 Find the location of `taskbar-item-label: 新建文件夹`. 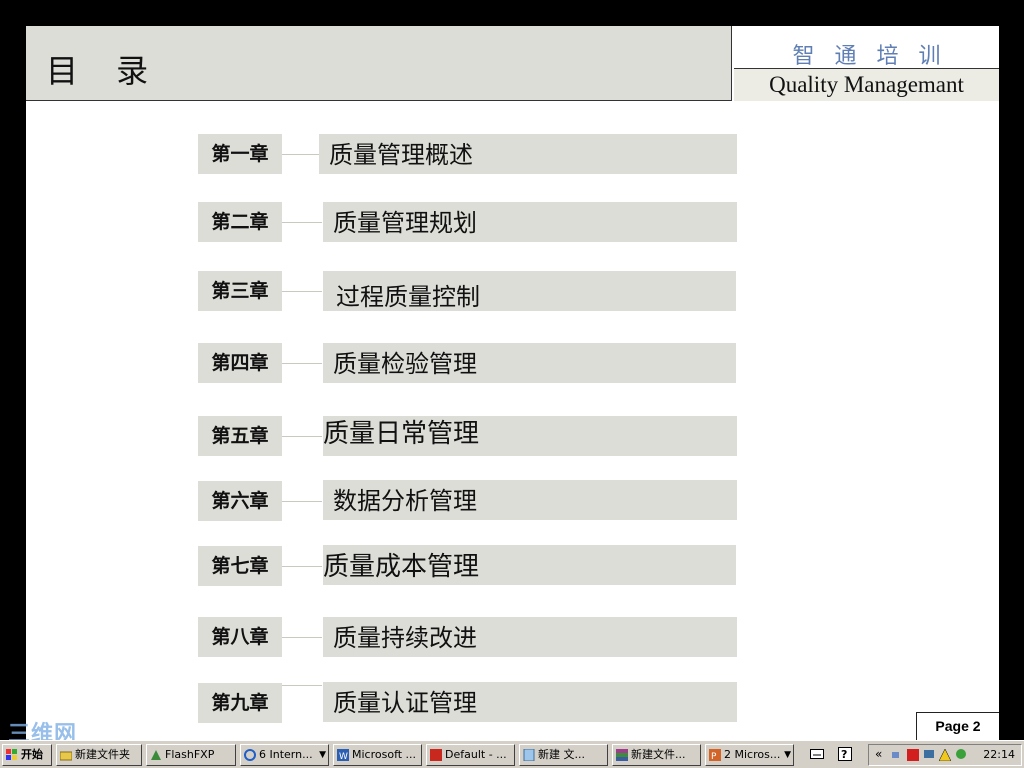

taskbar-item-label: 新建文件夹 is located at coordinates (102, 754).